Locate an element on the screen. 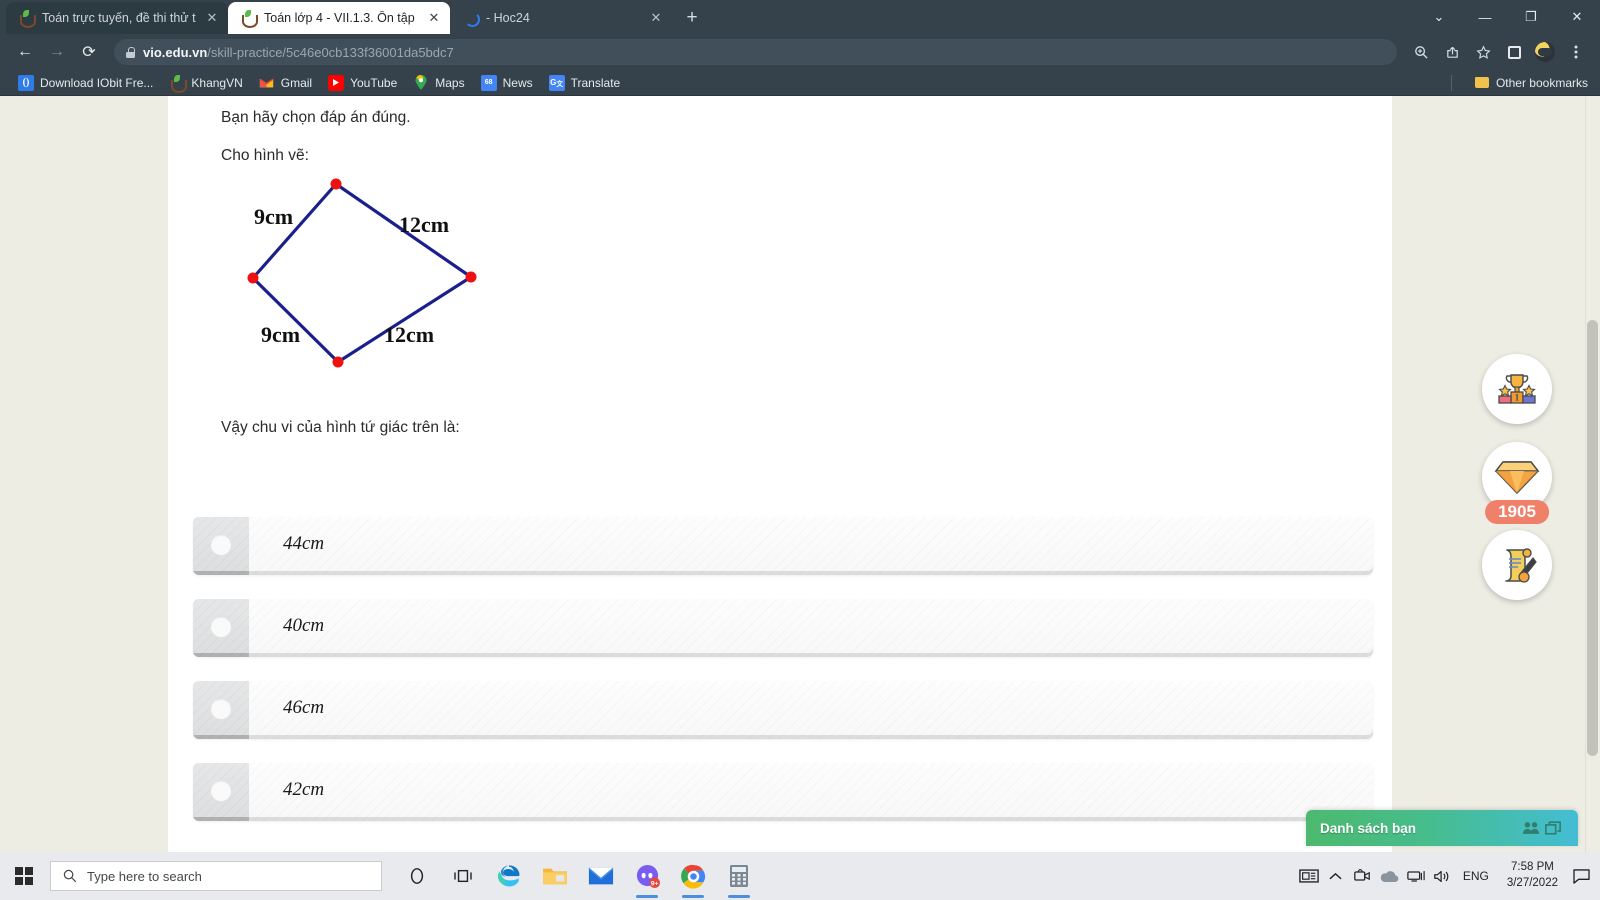 The image size is (1600, 900). three-dot-menu-icon is located at coordinates (1576, 52).